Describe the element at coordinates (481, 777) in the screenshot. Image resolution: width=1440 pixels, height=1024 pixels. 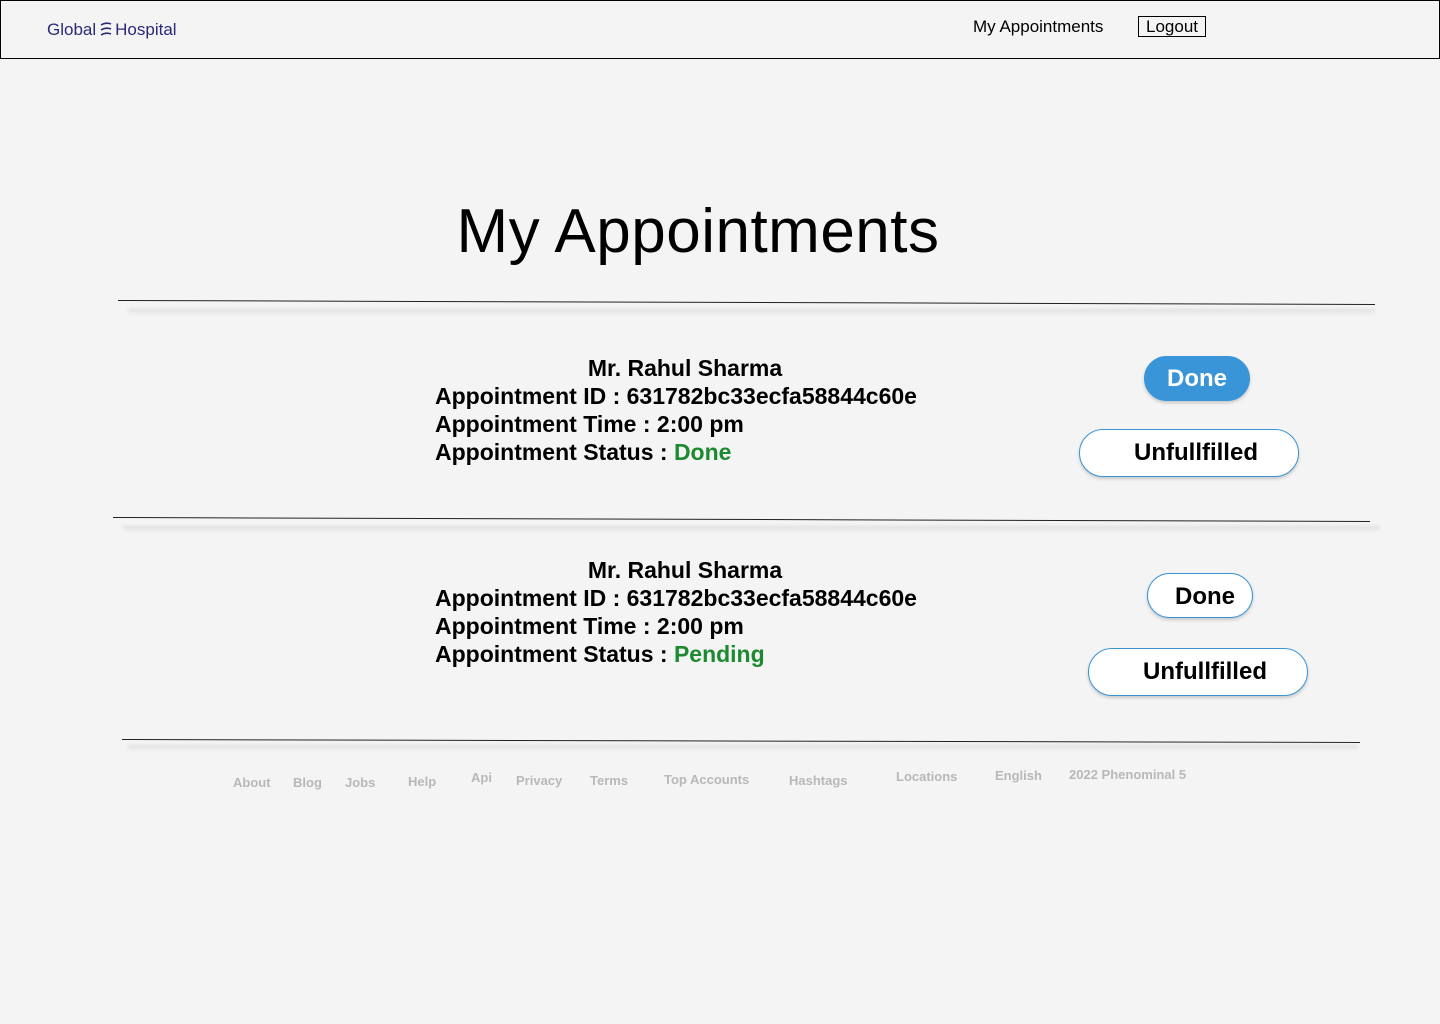
I see `footer-link-api: Api` at that location.